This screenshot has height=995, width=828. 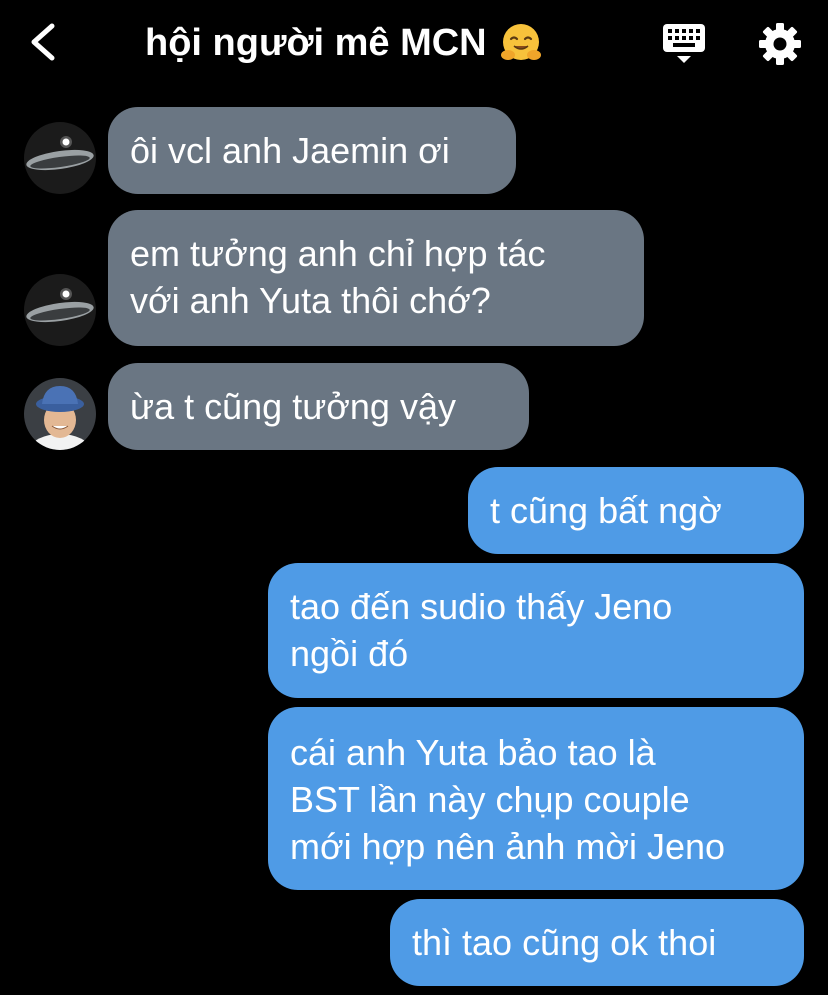 What do you see at coordinates (473, 752) in the screenshot?
I see `message-text: cái anh Yuta bảo tao là` at bounding box center [473, 752].